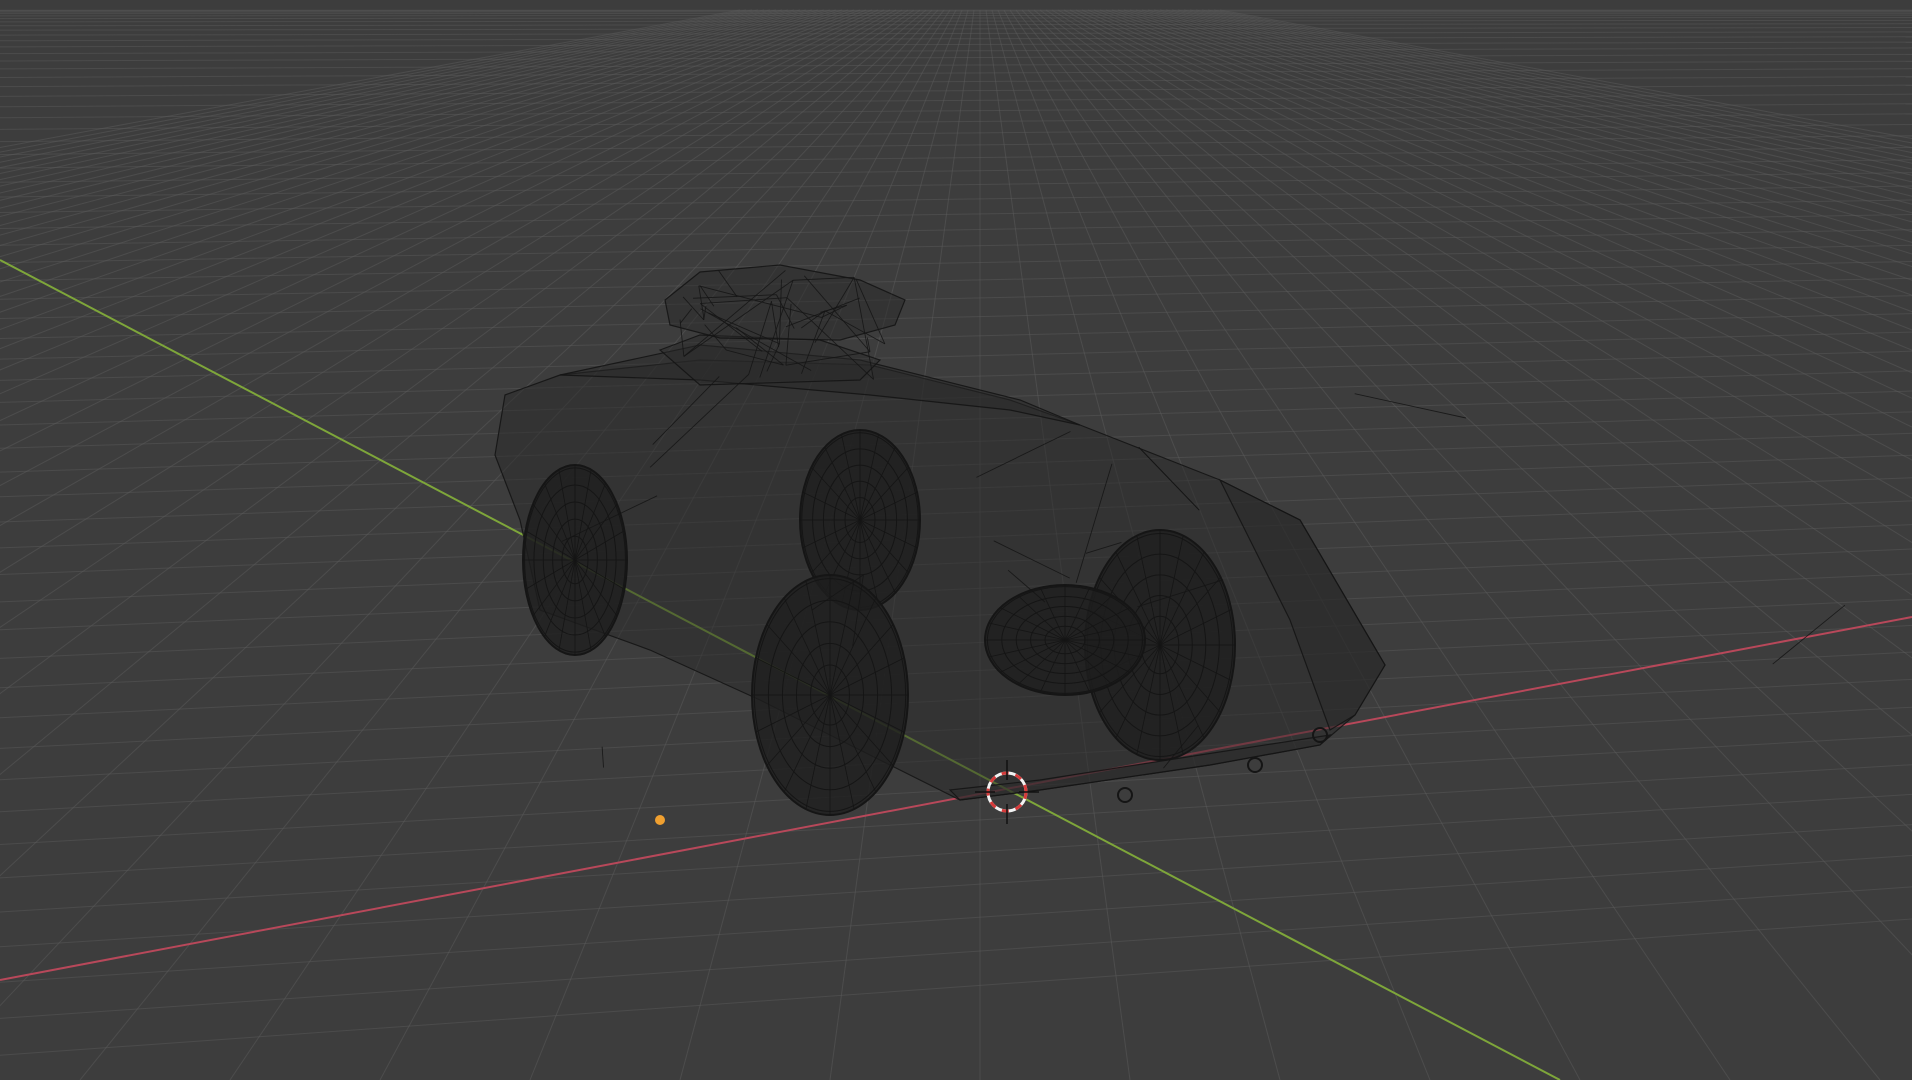 The width and height of the screenshot is (1912, 1080). Describe the element at coordinates (660, 820) in the screenshot. I see `object-origin-point` at that location.